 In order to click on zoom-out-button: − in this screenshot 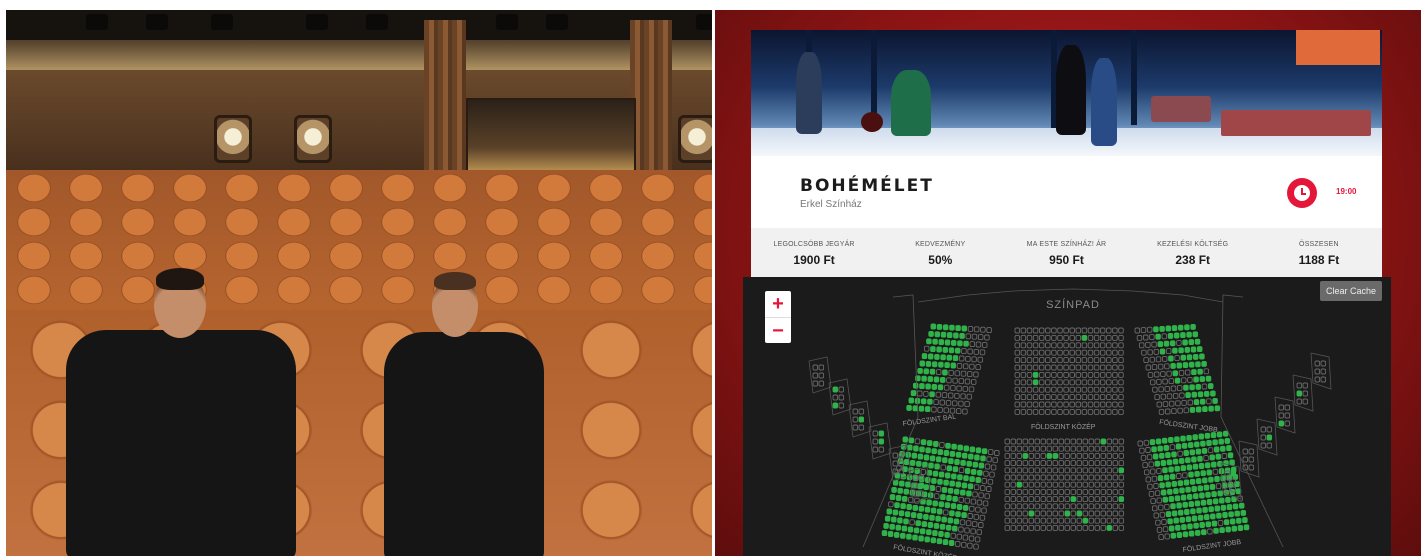, I will do `click(778, 330)`.